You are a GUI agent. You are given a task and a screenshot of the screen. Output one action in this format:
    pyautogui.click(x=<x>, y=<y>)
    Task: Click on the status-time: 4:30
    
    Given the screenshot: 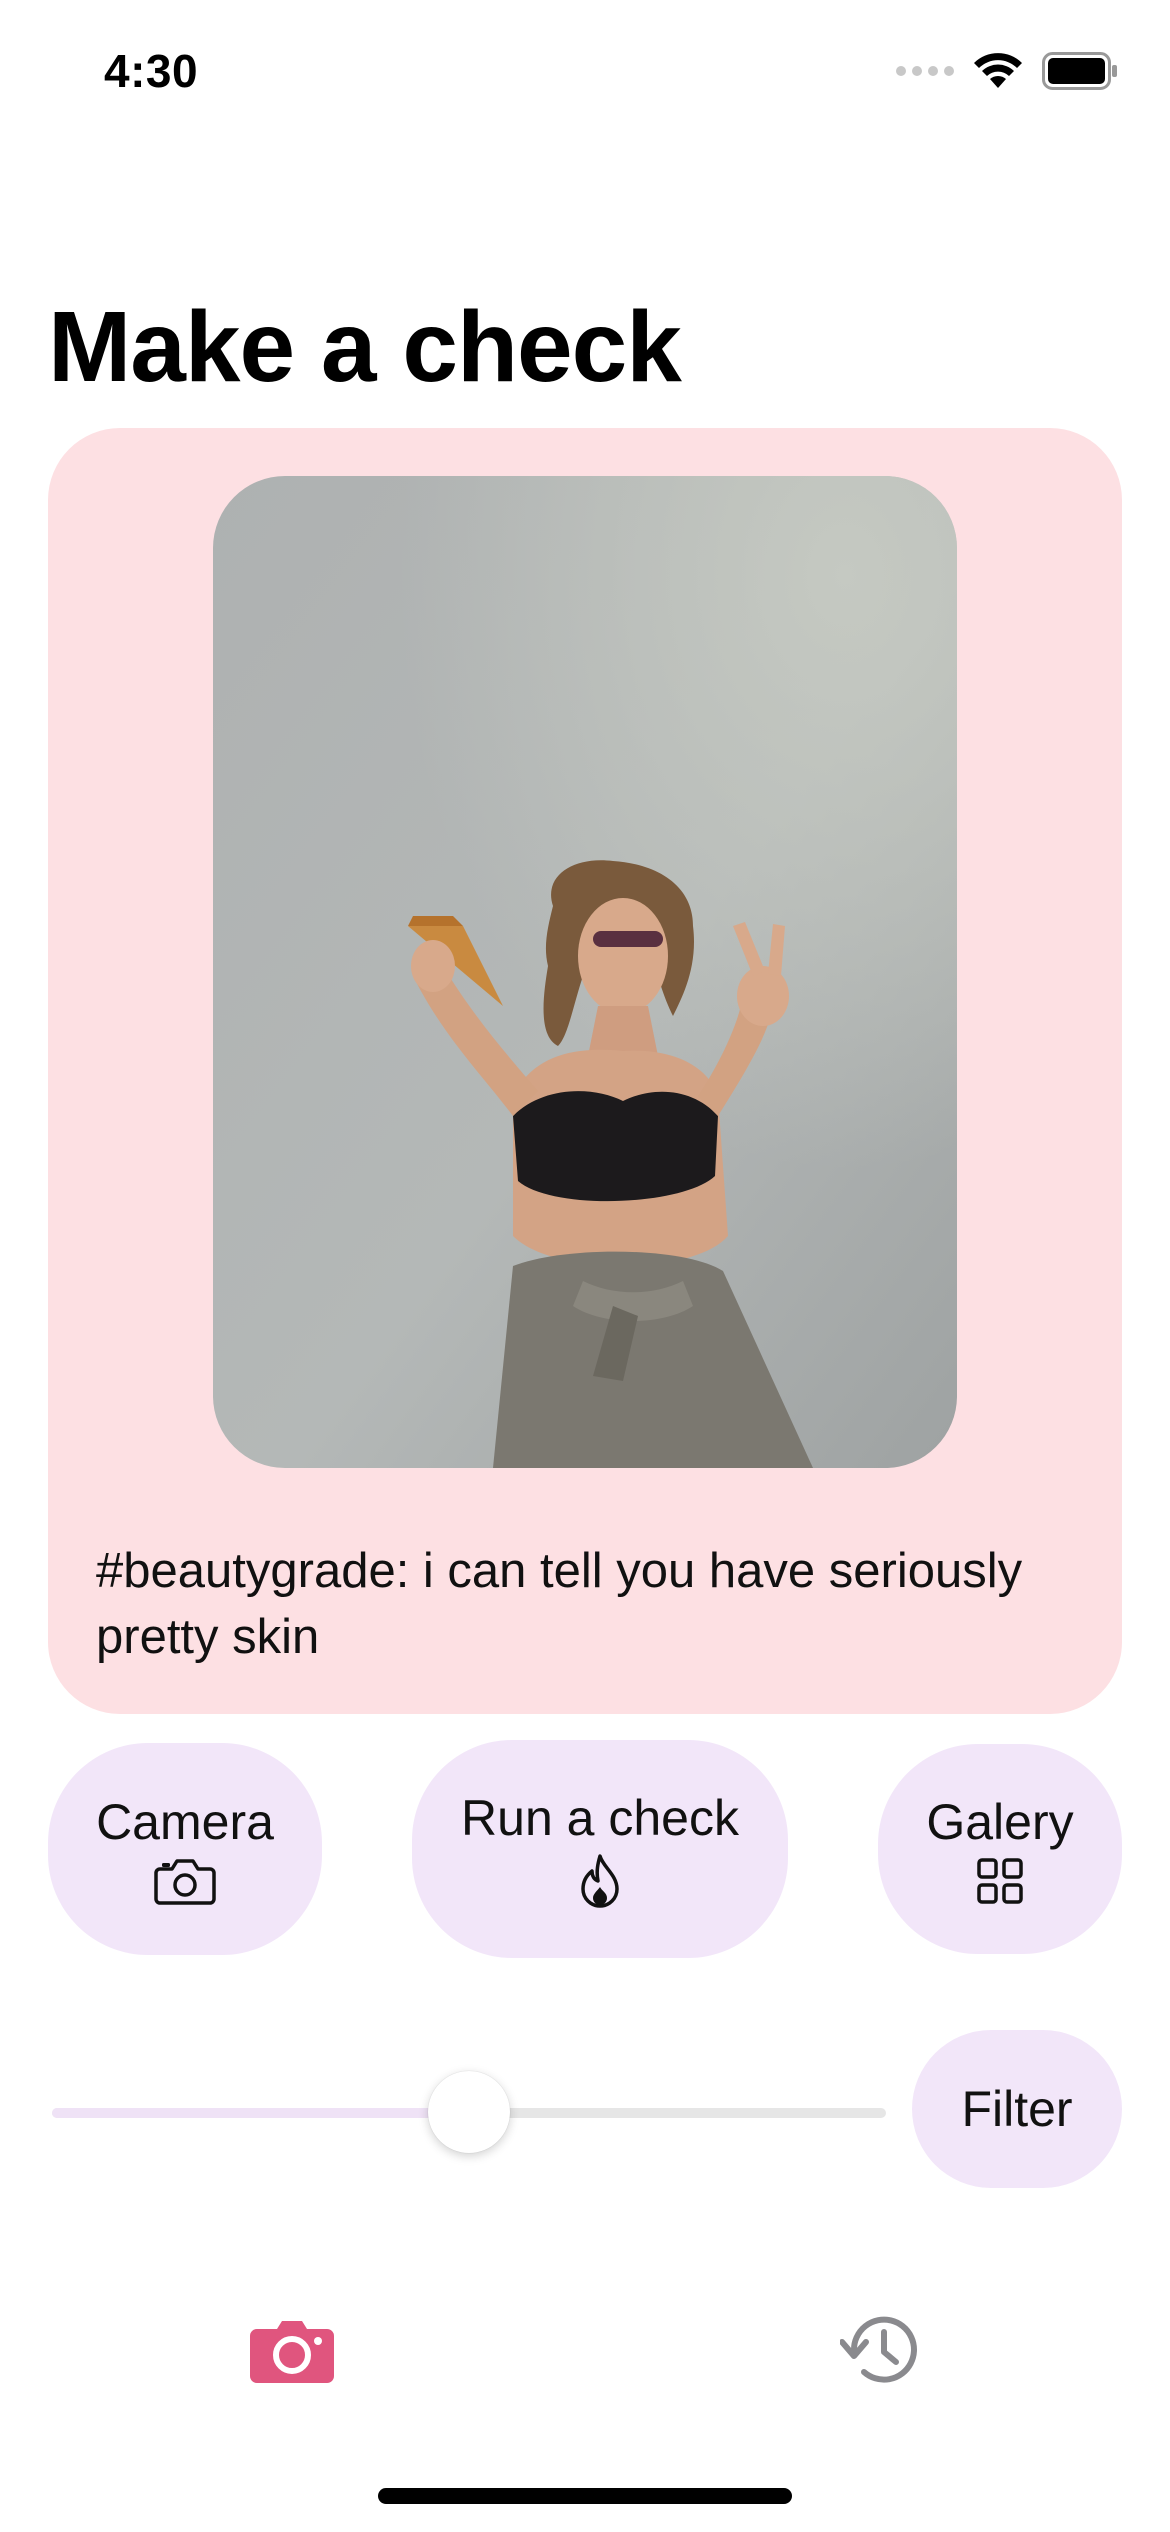 What is the action you would take?
    pyautogui.click(x=151, y=71)
    